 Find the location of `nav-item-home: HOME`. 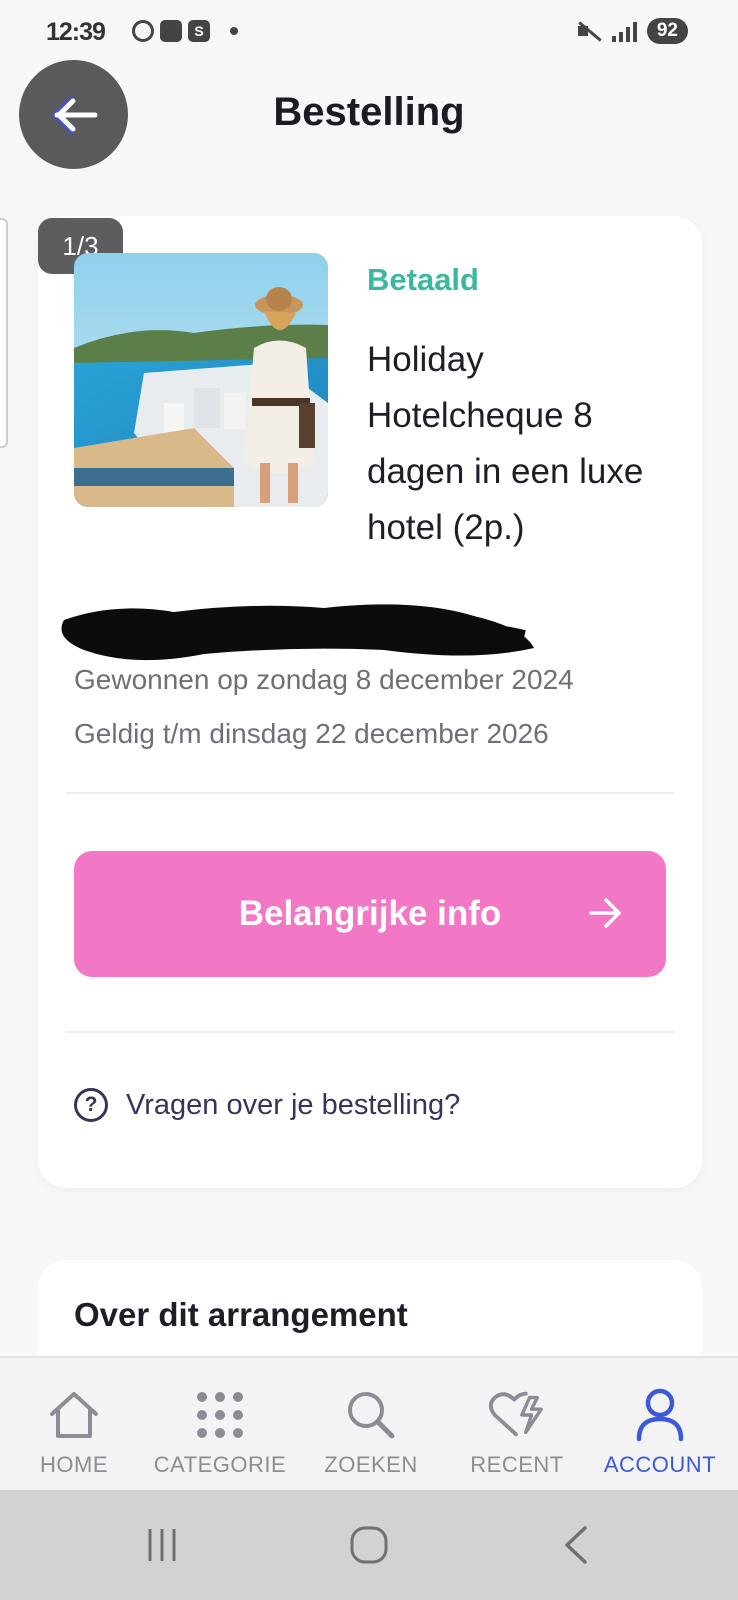

nav-item-home: HOME is located at coordinates (74, 1425).